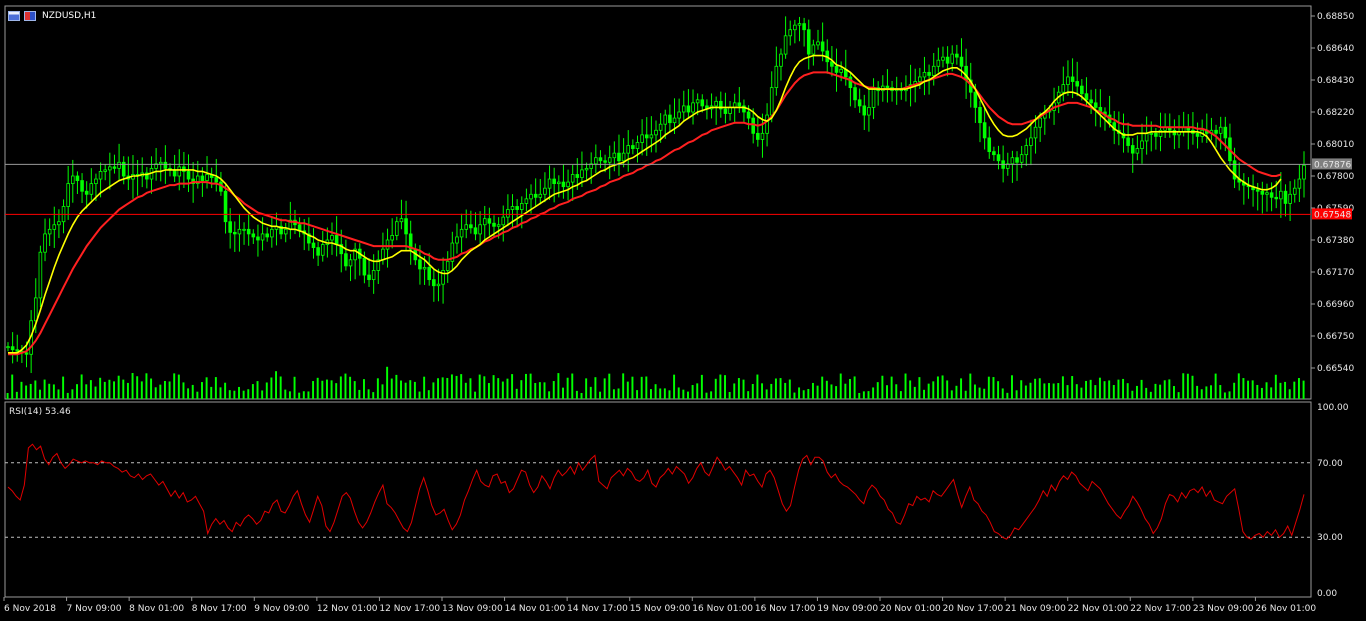  What do you see at coordinates (1332, 165) in the screenshot?
I see `bid-label-text: 0.67876` at bounding box center [1332, 165].